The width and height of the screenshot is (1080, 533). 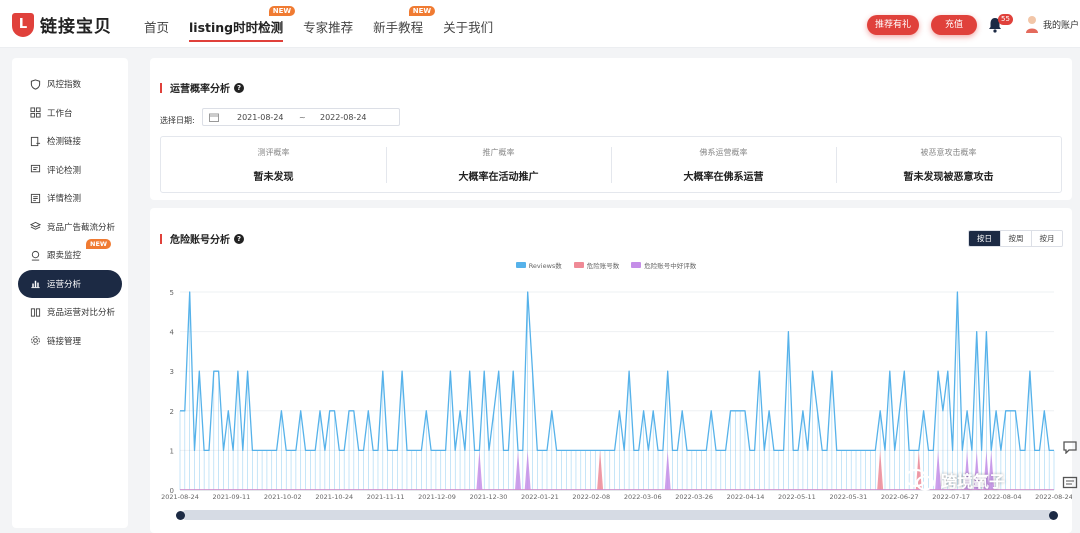 I want to click on nav-home: 首页, so click(x=156, y=24).